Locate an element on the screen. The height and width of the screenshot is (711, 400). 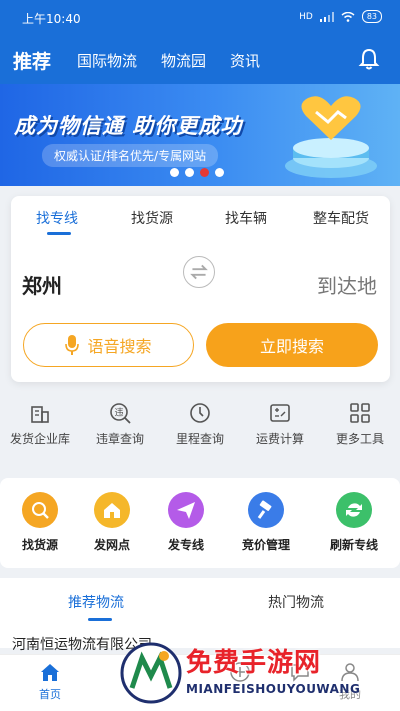
tab-find-goods: 找货源 is located at coordinates (152, 218).